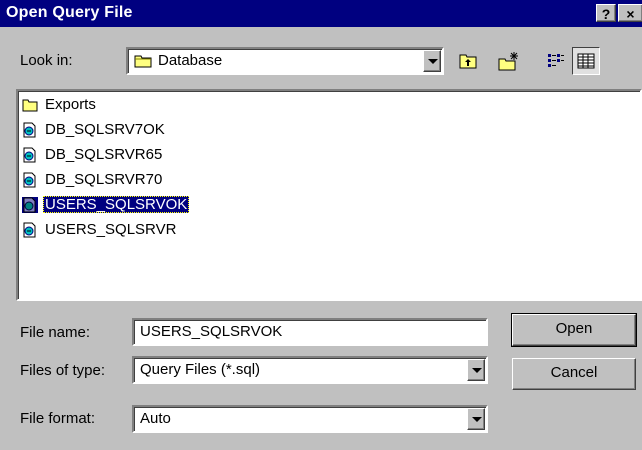  I want to click on file-name-label: File name:, so click(55, 332).